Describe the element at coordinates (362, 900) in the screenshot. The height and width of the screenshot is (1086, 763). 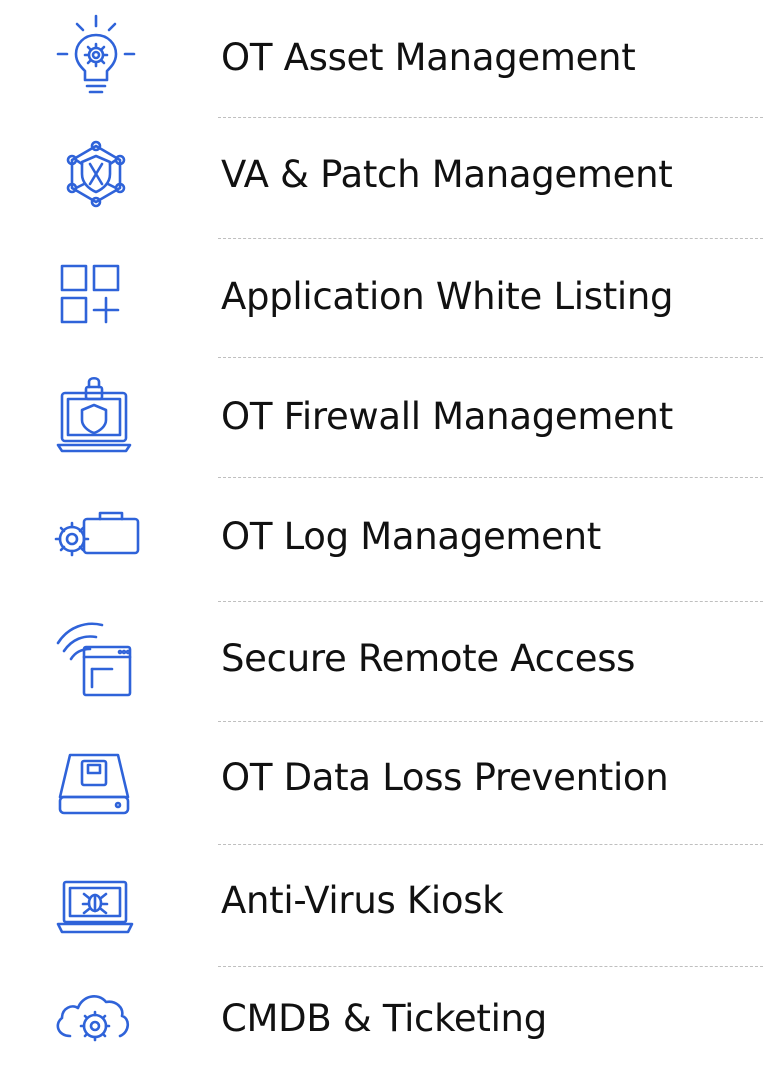
I see `item-label: Anti-Virus Kiosk` at that location.